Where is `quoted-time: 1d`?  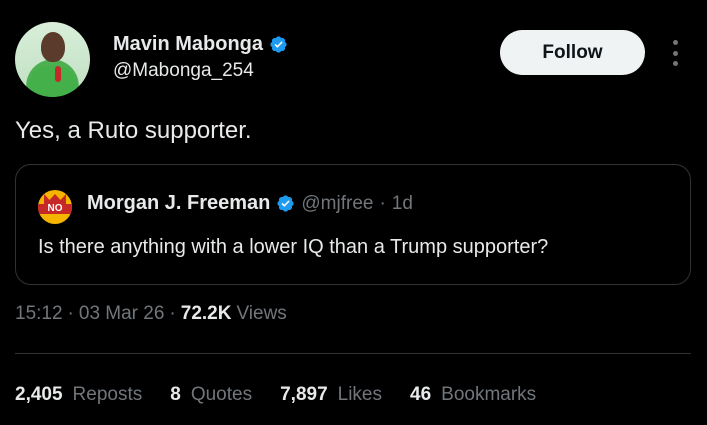 quoted-time: 1d is located at coordinates (402, 204).